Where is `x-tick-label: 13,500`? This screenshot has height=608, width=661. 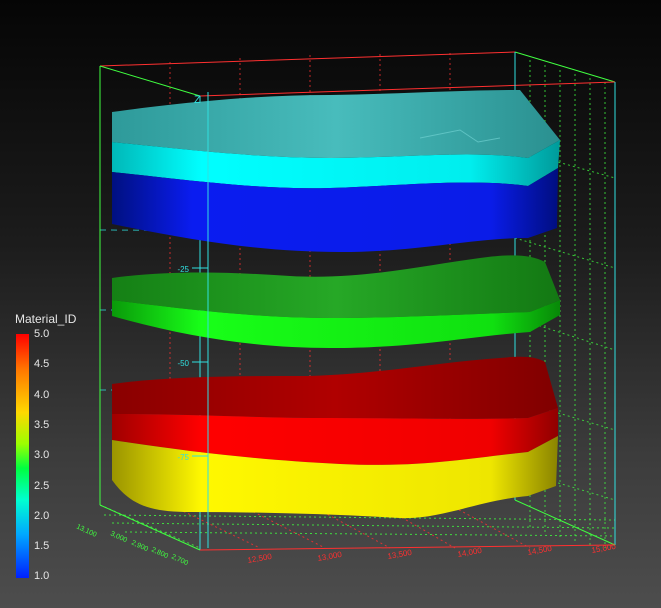 x-tick-label: 13,500 is located at coordinates (400, 554).